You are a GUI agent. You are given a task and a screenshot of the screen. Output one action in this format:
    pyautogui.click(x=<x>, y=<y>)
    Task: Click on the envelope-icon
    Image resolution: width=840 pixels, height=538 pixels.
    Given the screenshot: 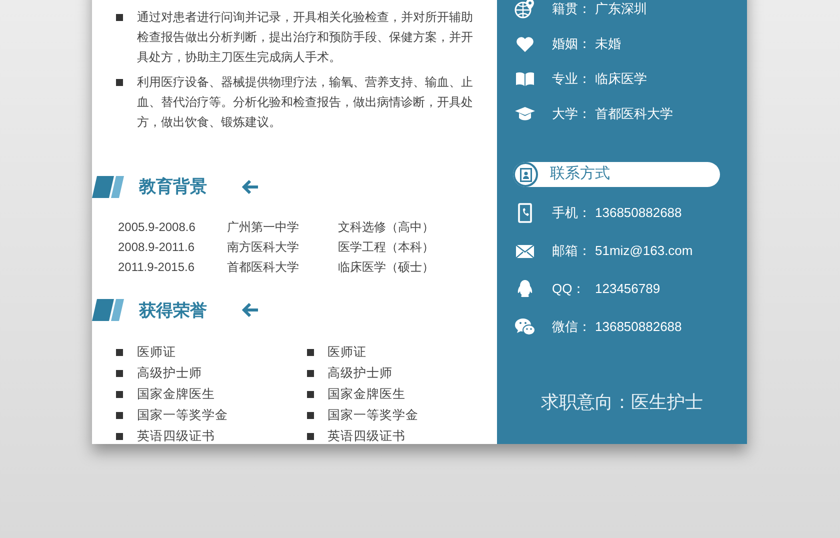 What is the action you would take?
    pyautogui.click(x=525, y=251)
    